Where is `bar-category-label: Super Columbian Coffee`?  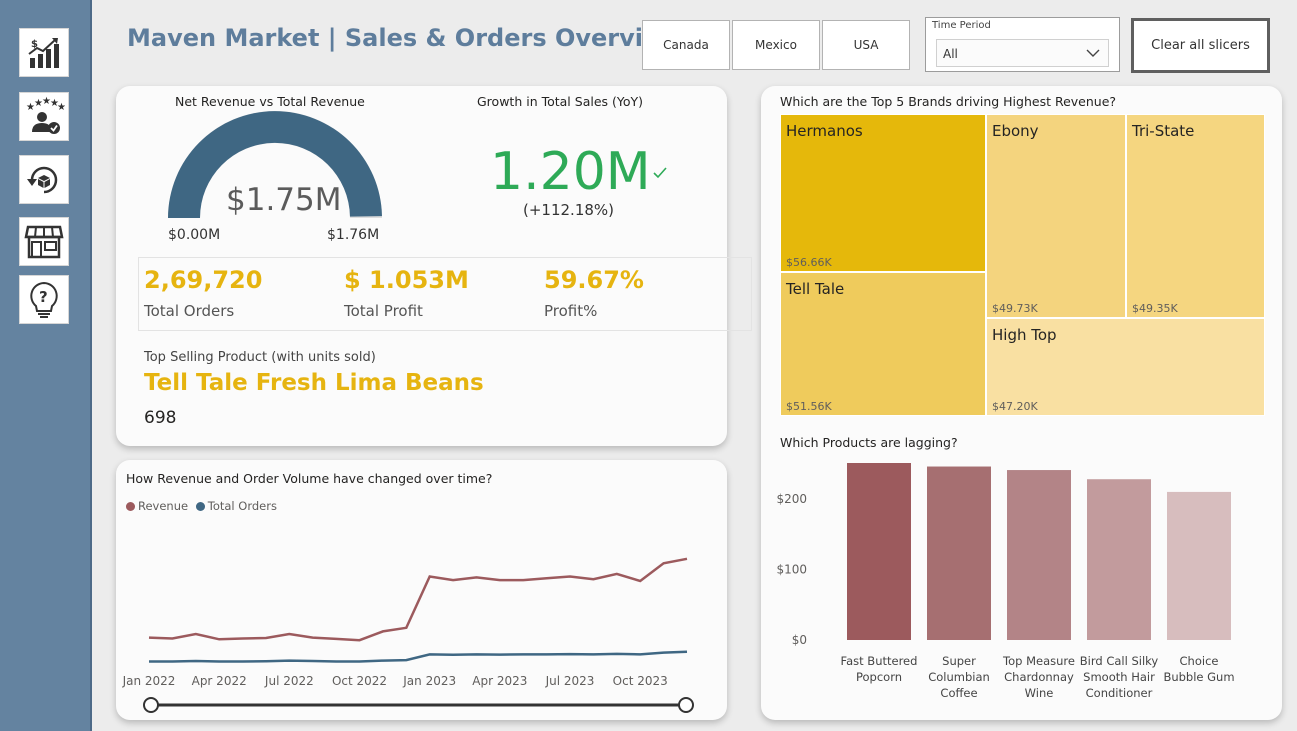
bar-category-label: Super Columbian Coffee is located at coordinates (959, 677).